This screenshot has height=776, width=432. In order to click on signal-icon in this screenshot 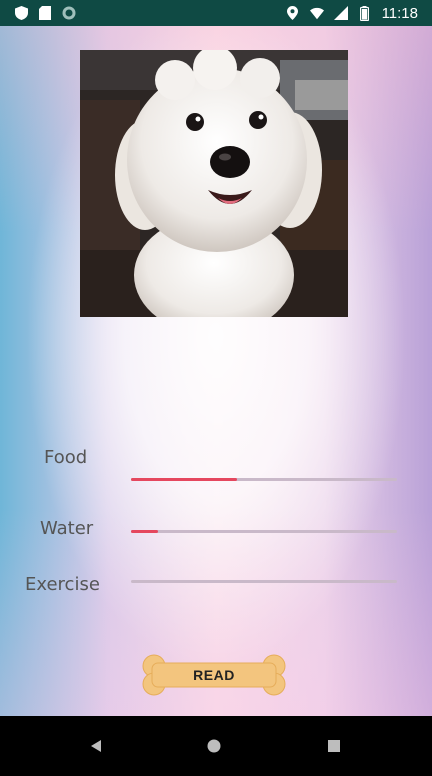, I will do `click(340, 13)`.